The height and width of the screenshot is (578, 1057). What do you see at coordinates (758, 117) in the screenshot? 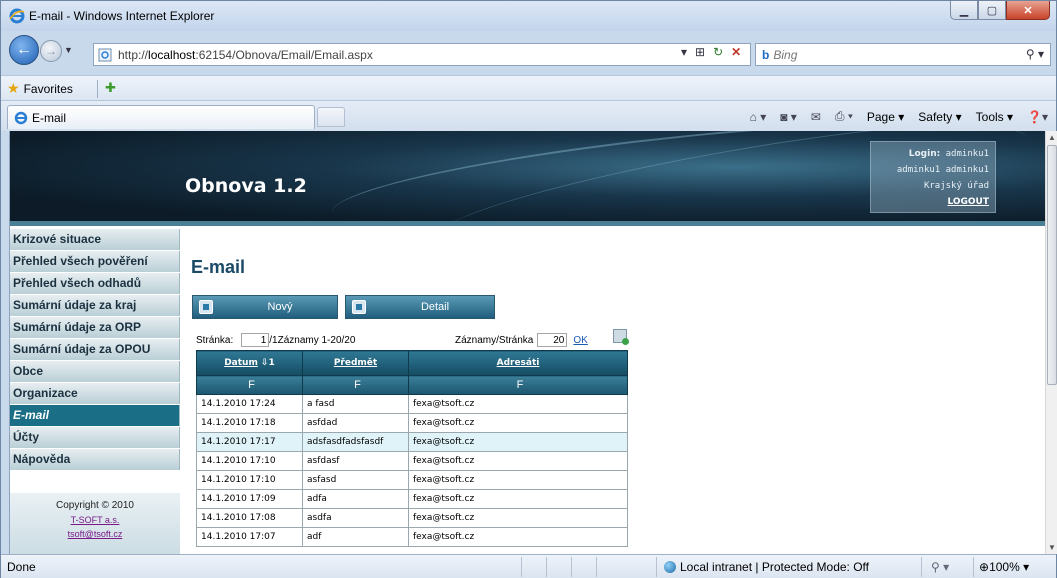
I see `home-icon: ⌂ ▾` at bounding box center [758, 117].